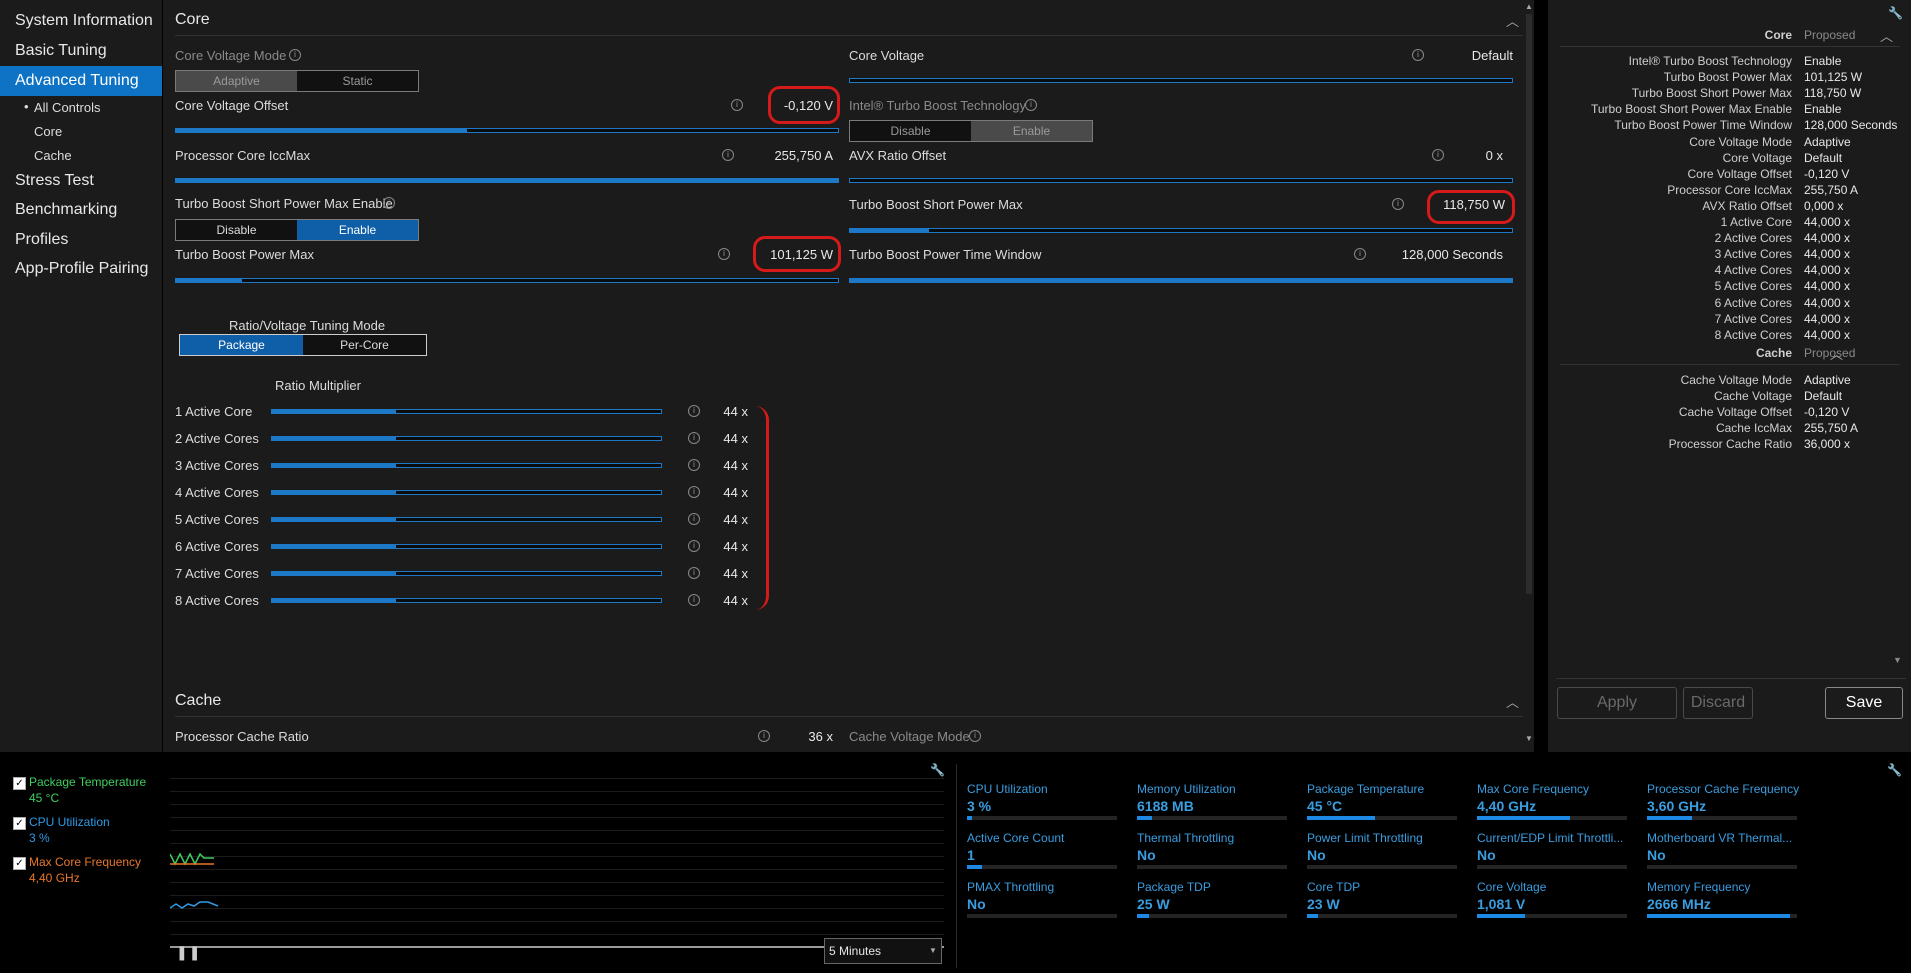  I want to click on tuning-mode-toggle: Package Per-Core, so click(303, 345).